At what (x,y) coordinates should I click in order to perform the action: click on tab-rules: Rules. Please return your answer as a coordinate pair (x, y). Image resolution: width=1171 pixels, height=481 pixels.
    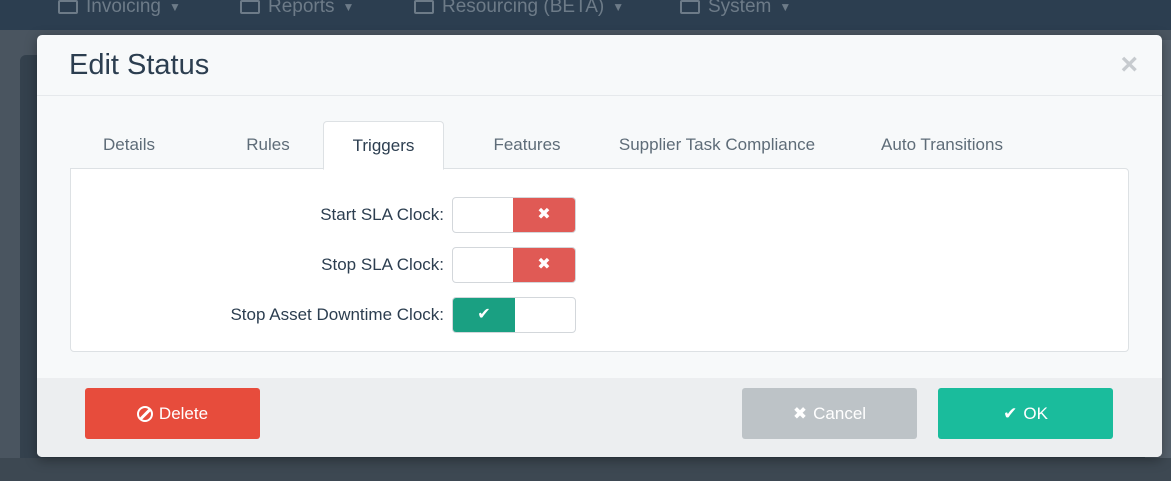
    Looking at the image, I should click on (268, 145).